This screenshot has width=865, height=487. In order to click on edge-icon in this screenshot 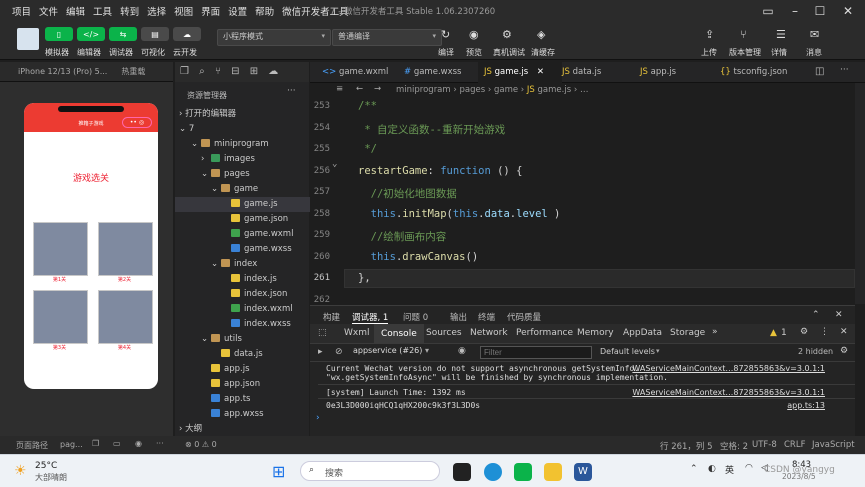, I will do `click(493, 472)`.